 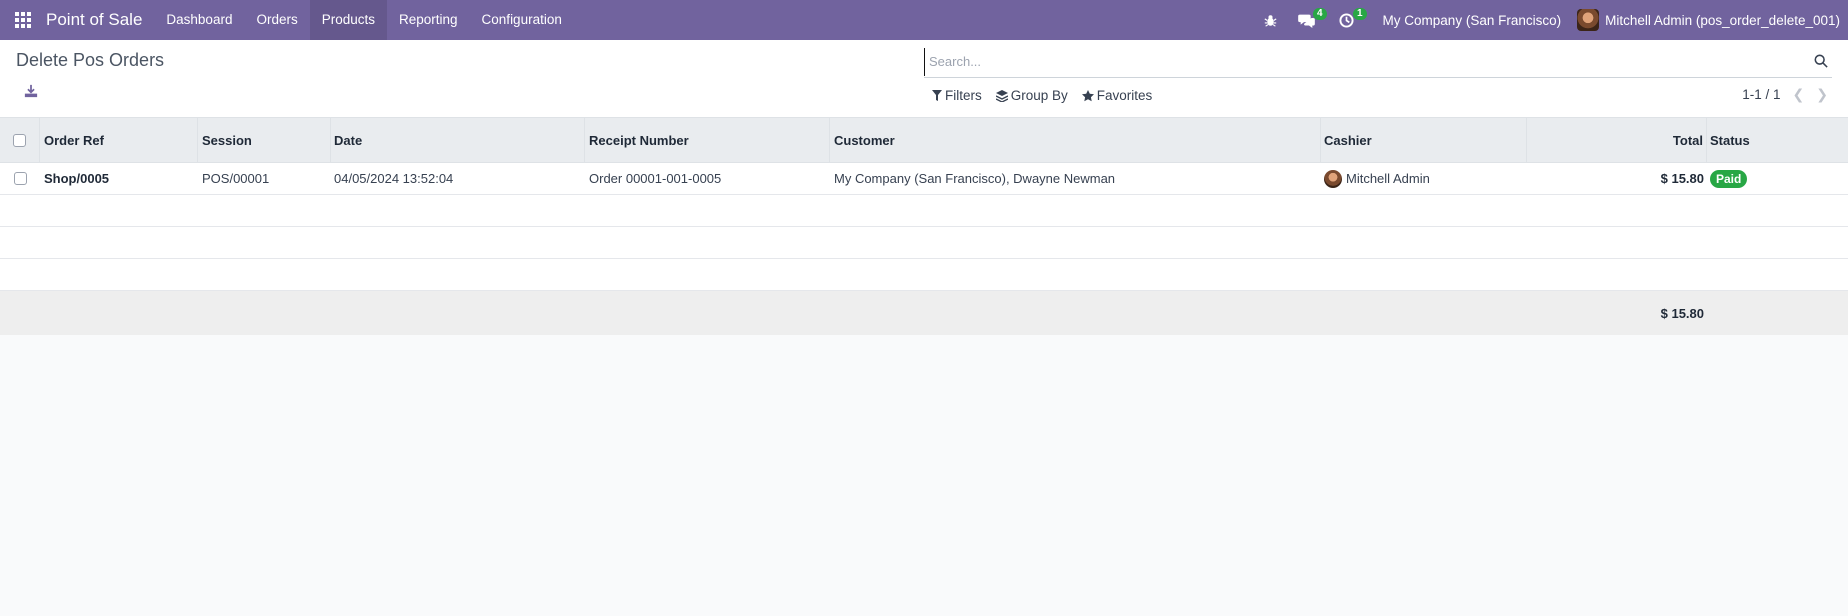 I want to click on header-receipt-number: Receipt Number, so click(x=707, y=140).